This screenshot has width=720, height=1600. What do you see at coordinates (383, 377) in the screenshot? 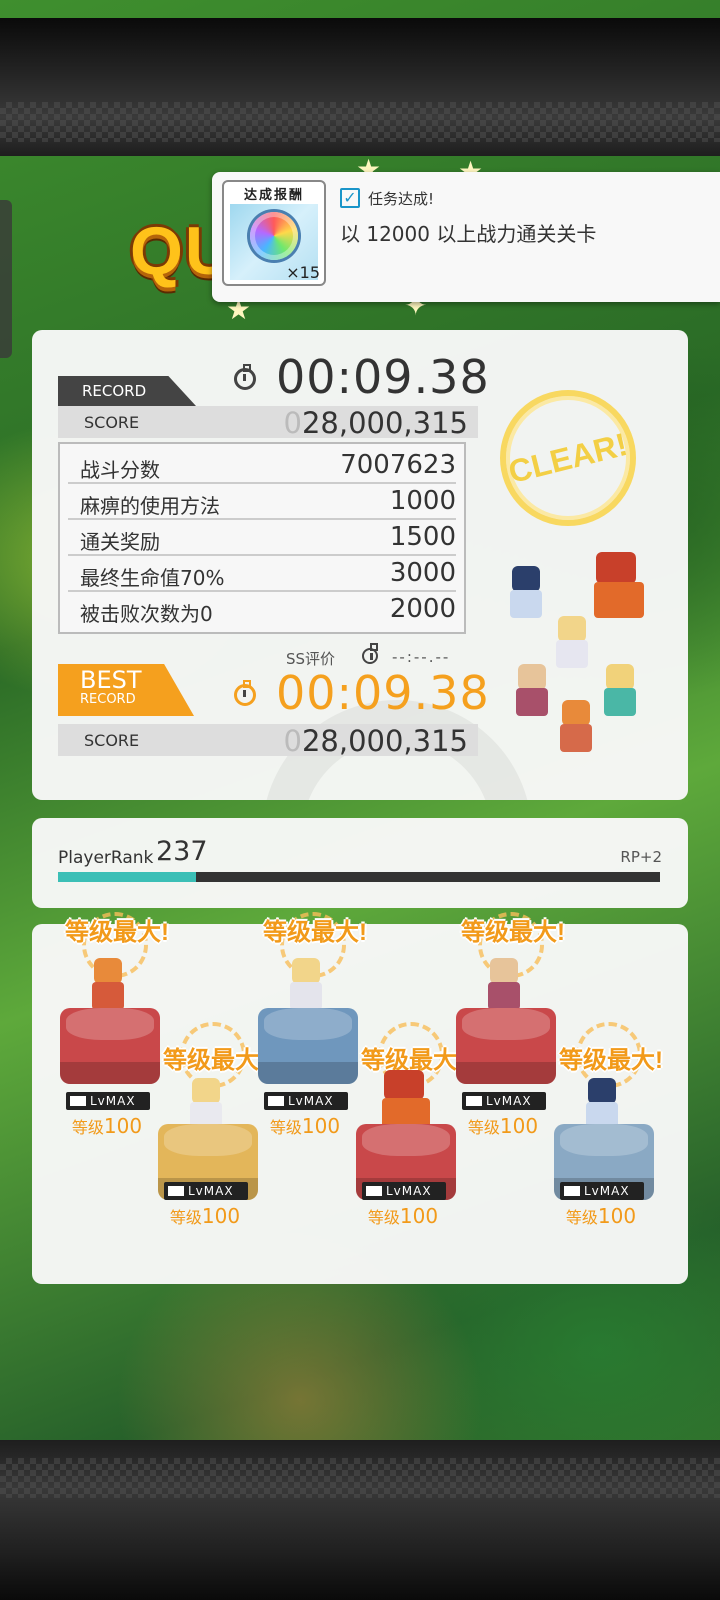
I see `record-time: 00:09.38` at bounding box center [383, 377].